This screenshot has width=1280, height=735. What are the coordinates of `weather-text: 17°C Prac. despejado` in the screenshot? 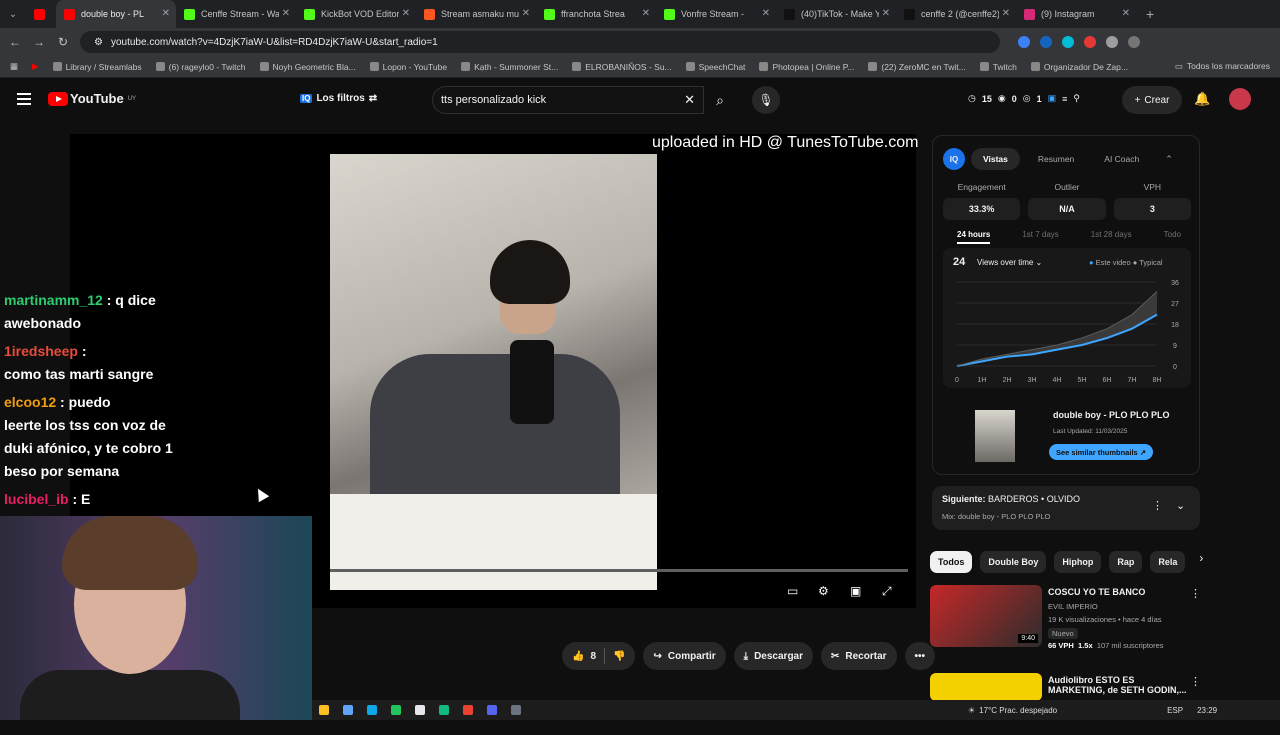 It's located at (1018, 710).